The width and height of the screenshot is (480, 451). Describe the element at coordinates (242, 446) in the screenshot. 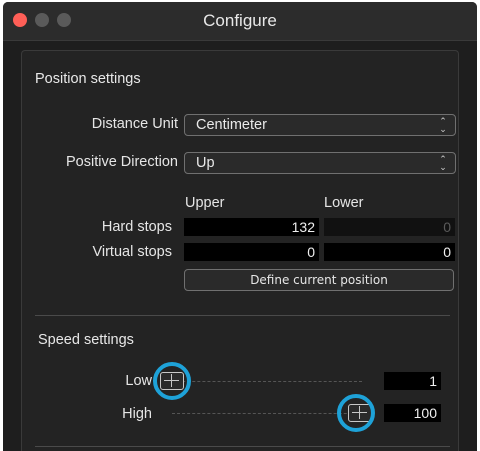

I see `section-divider-bottom` at that location.